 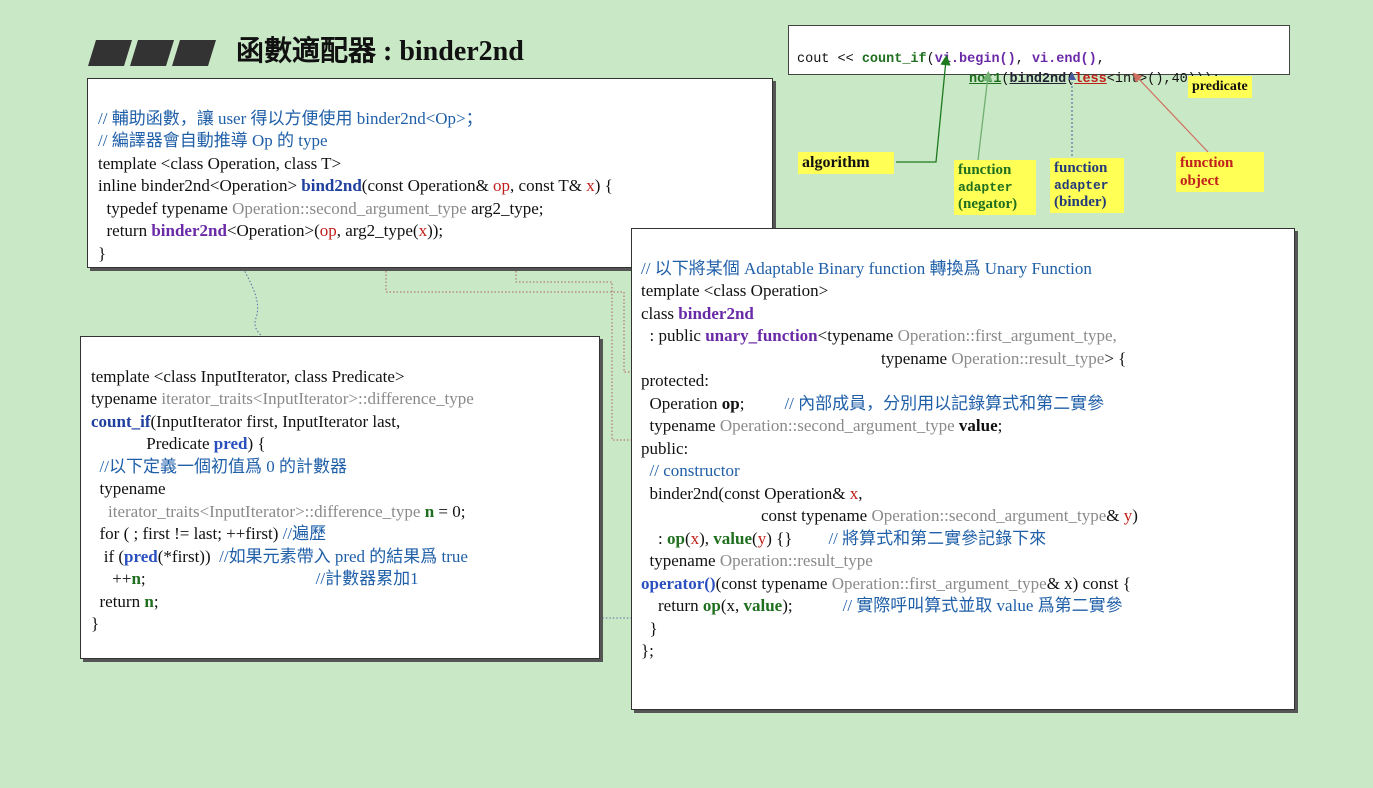 What do you see at coordinates (128, 488) in the screenshot?
I see `code-line: typename` at bounding box center [128, 488].